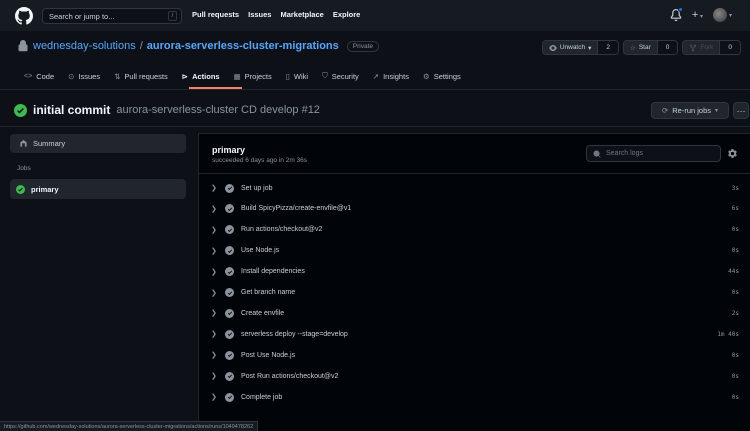  What do you see at coordinates (260, 251) in the screenshot?
I see `step-name: Use Node.js` at bounding box center [260, 251].